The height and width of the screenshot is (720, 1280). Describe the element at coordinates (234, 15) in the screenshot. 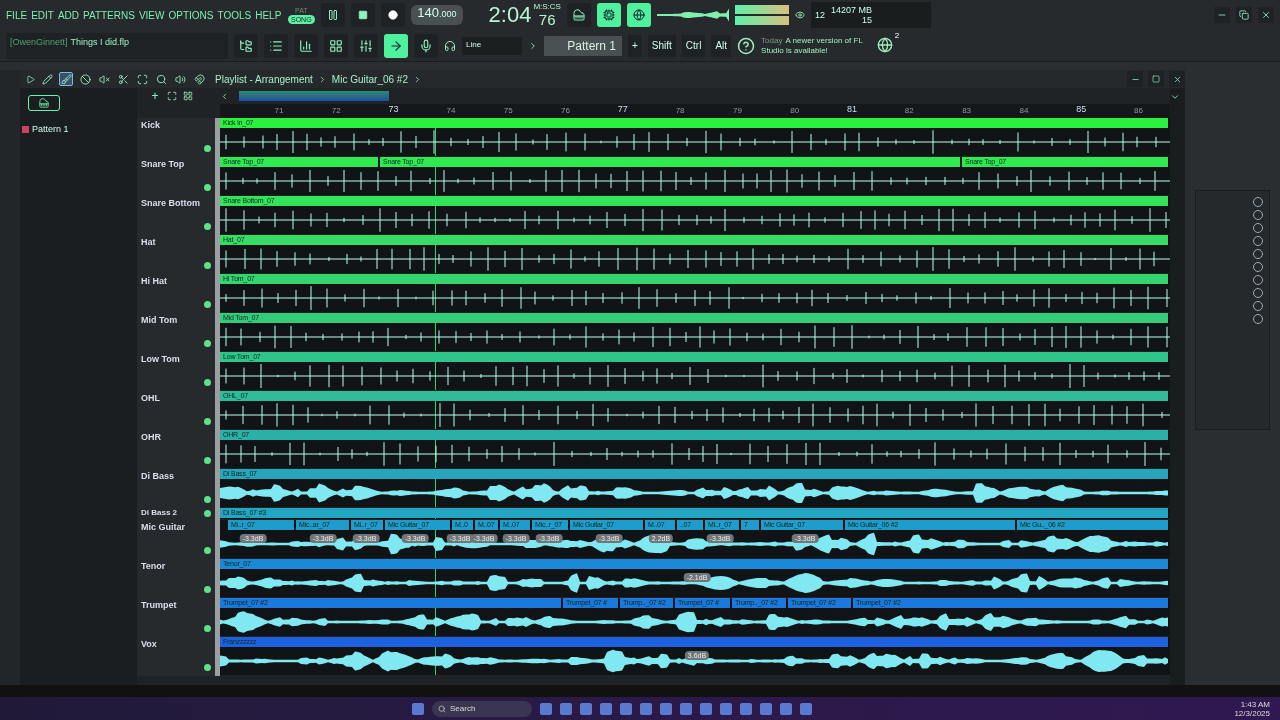

I see `menu-item: TOOLS` at that location.